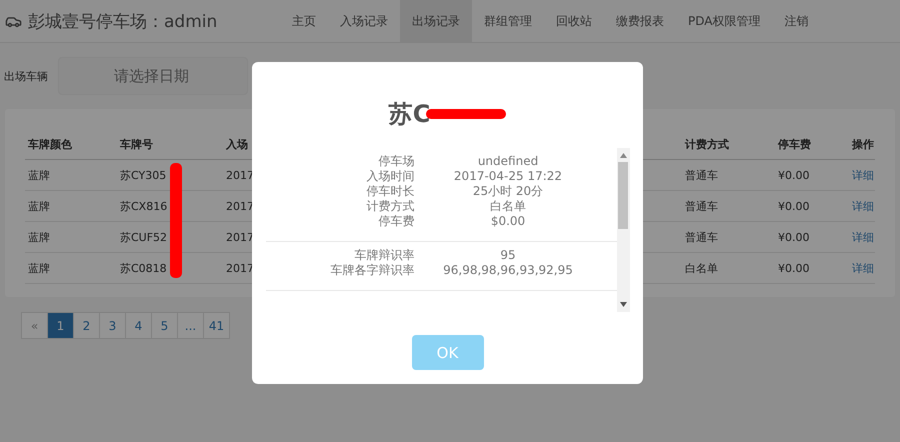  What do you see at coordinates (508, 270) in the screenshot?
I see `detail-value: 96,98,98,96,93,92,95` at bounding box center [508, 270].